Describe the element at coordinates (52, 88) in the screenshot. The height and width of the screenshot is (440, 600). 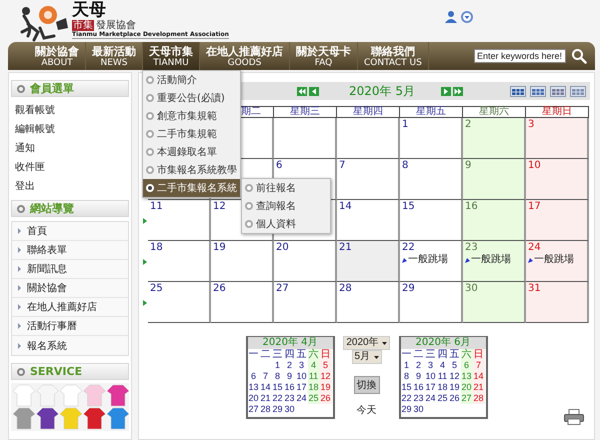
I see `section-title: 會員選單` at that location.